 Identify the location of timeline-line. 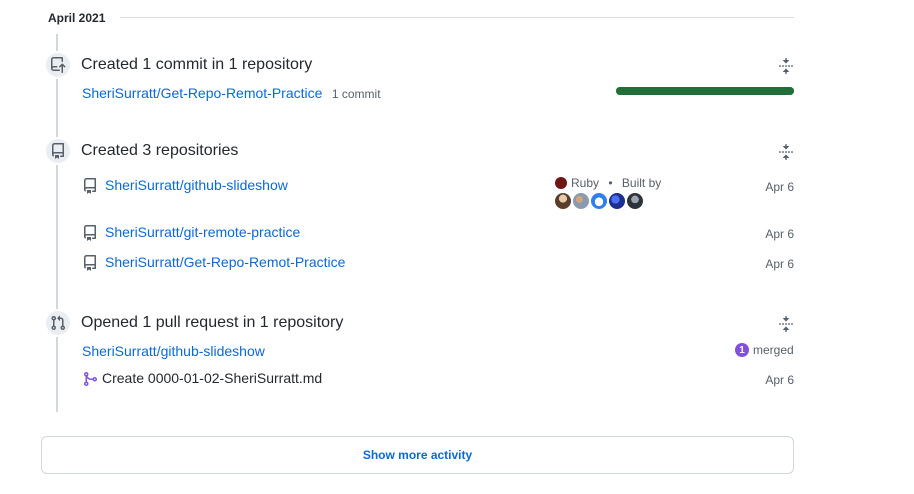
(57, 223).